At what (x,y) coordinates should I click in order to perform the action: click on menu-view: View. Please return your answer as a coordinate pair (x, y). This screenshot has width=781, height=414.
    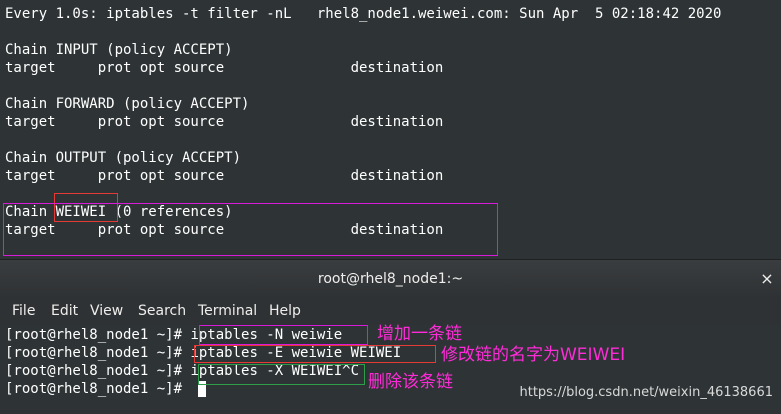
    Looking at the image, I should click on (106, 311).